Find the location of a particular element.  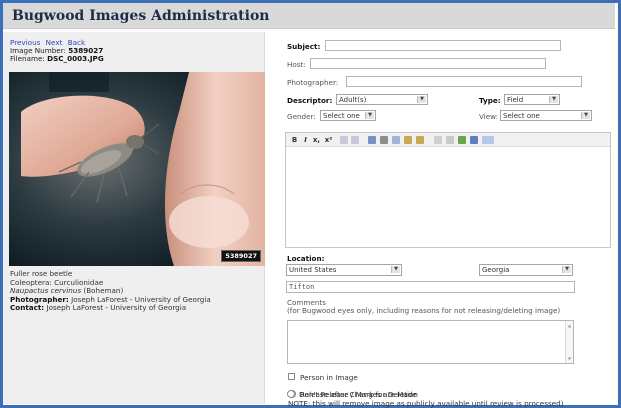

descriptor-label: Descriptor: is located at coordinates (310, 100).